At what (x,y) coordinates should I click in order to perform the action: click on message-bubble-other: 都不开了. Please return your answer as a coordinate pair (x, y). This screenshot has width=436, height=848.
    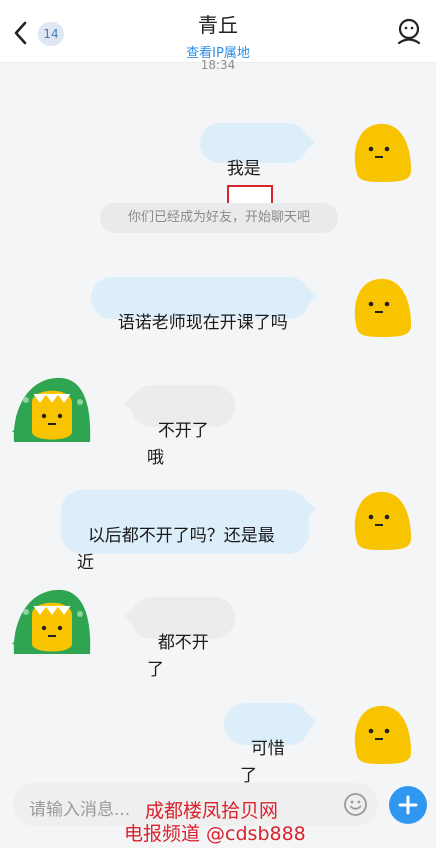
    Looking at the image, I should click on (179, 638).